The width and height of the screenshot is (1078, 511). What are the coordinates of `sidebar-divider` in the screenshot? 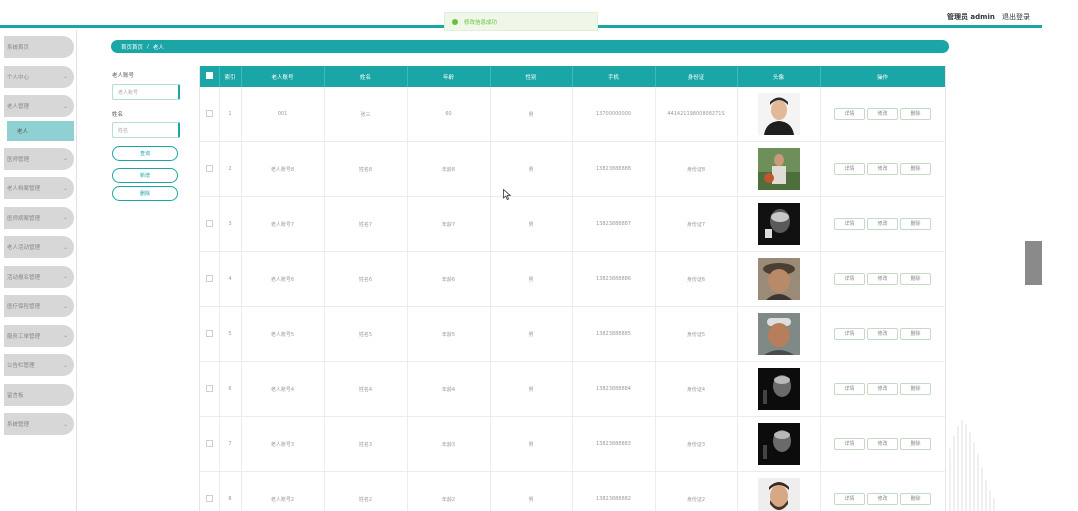 It's located at (76, 270).